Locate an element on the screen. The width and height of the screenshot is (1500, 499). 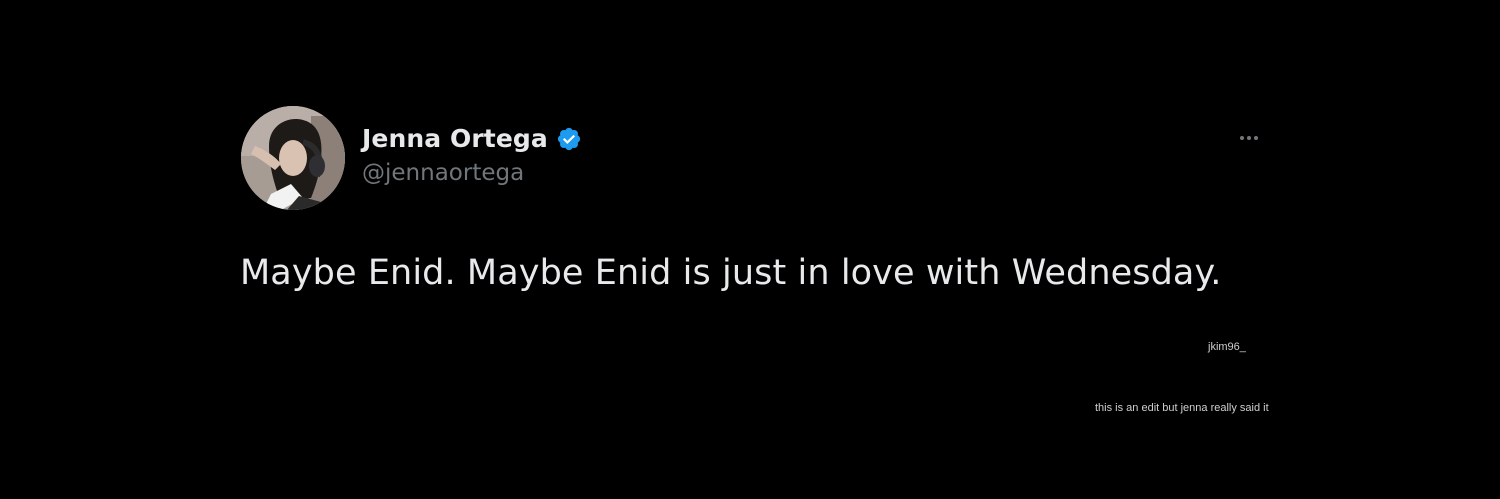
author-display-name: Jenna Ortega is located at coordinates (455, 138).